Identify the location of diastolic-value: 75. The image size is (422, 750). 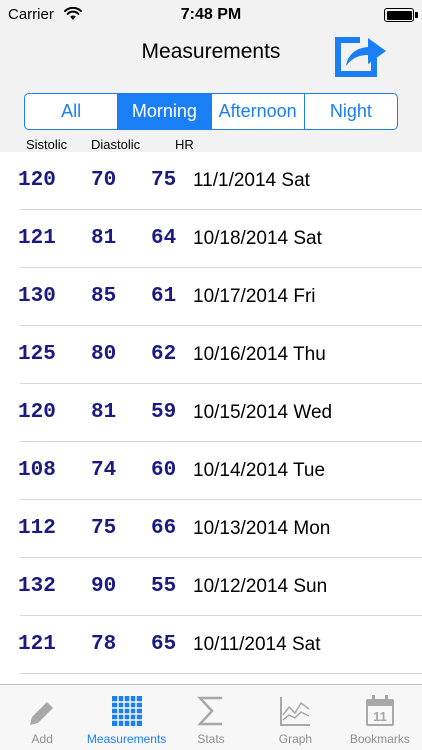
(104, 528).